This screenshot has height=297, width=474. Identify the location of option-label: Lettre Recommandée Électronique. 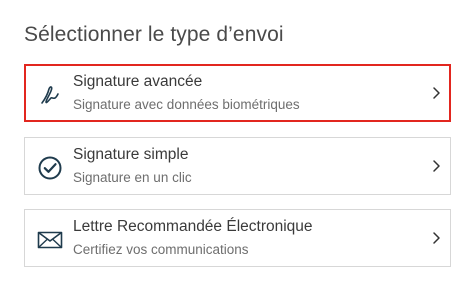
(193, 226).